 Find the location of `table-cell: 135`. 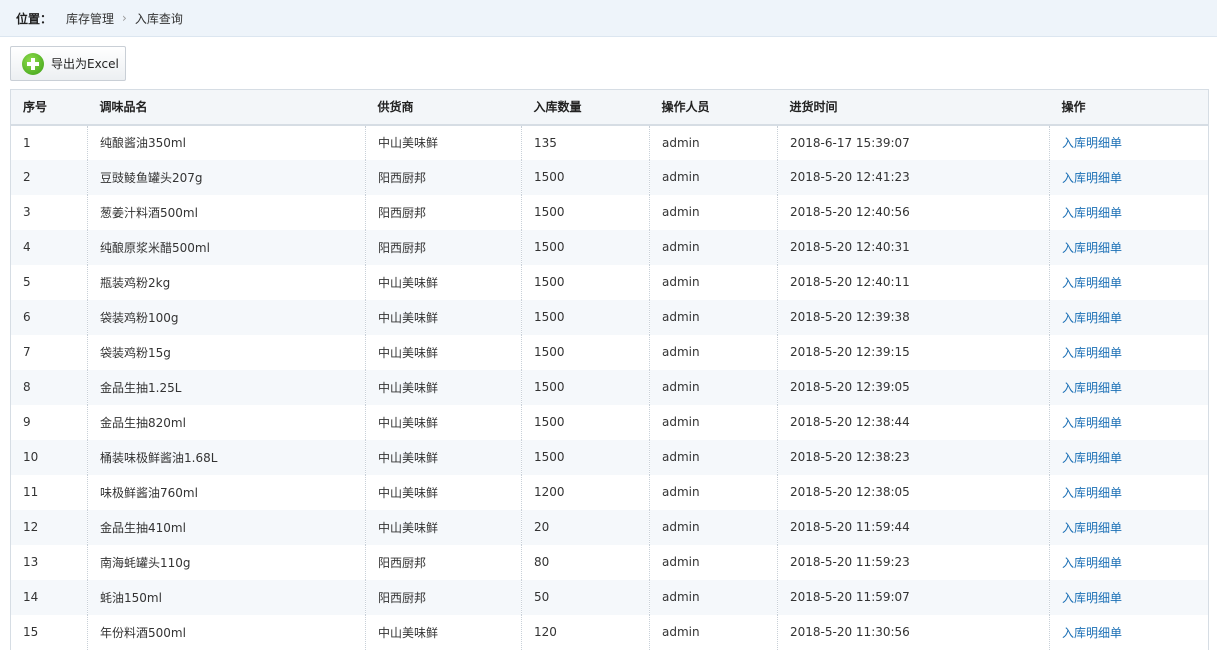

table-cell: 135 is located at coordinates (585, 142).